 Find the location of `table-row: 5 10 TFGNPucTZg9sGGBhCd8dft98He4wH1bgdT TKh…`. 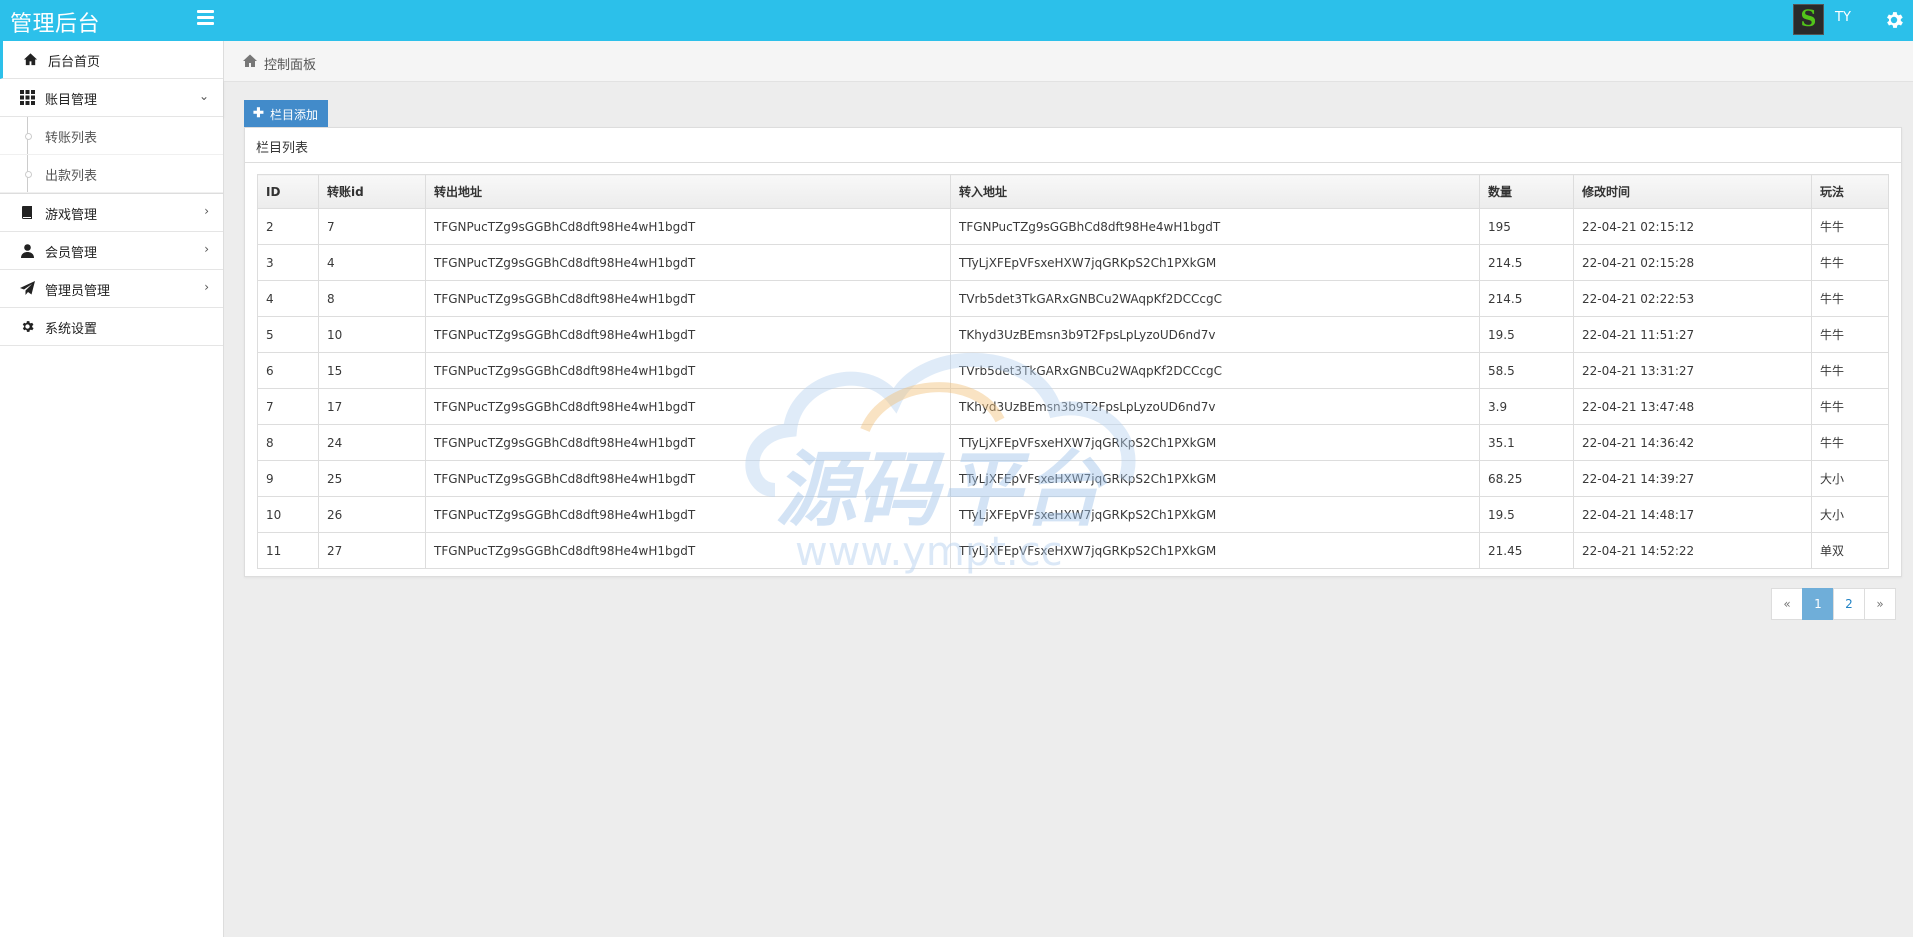

table-row: 5 10 TFGNPucTZg9sGGBhCd8dft98He4wH1bgdT TKh… is located at coordinates (1073, 334).